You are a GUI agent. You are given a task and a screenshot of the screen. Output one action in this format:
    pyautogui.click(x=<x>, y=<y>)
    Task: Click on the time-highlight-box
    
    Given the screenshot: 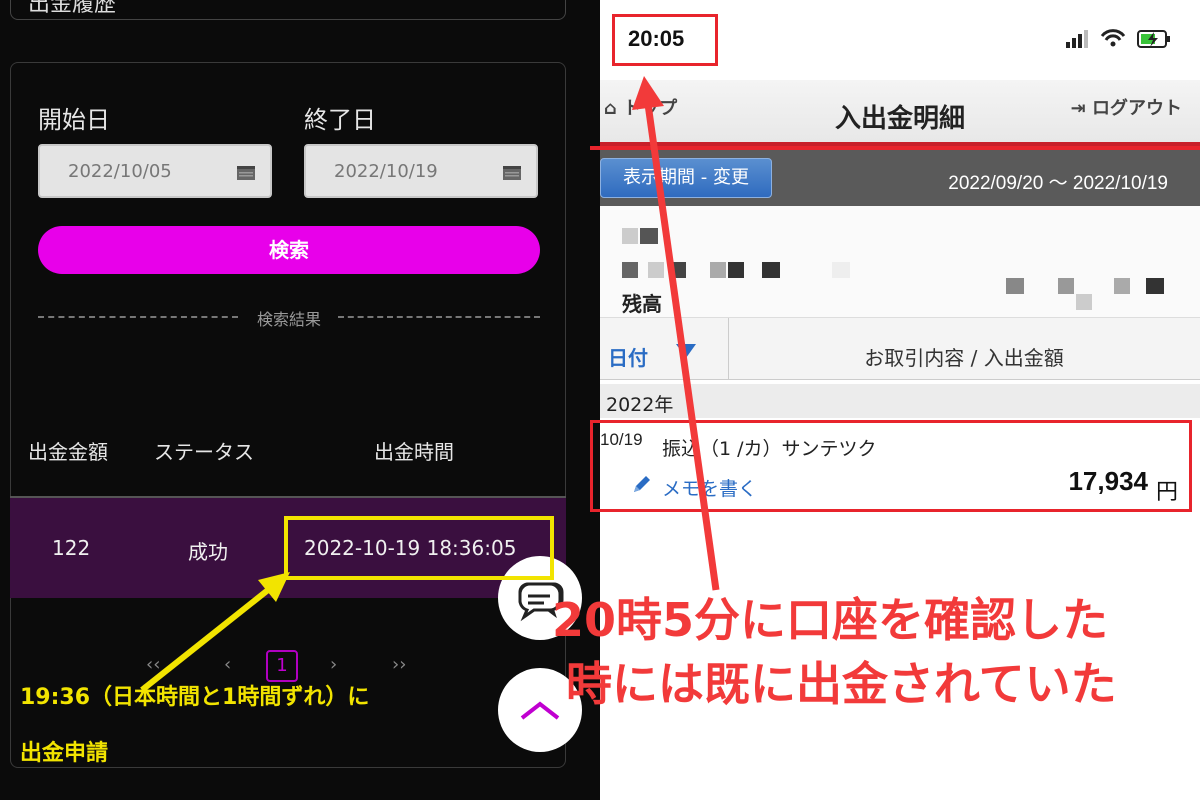 What is the action you would take?
    pyautogui.click(x=665, y=40)
    